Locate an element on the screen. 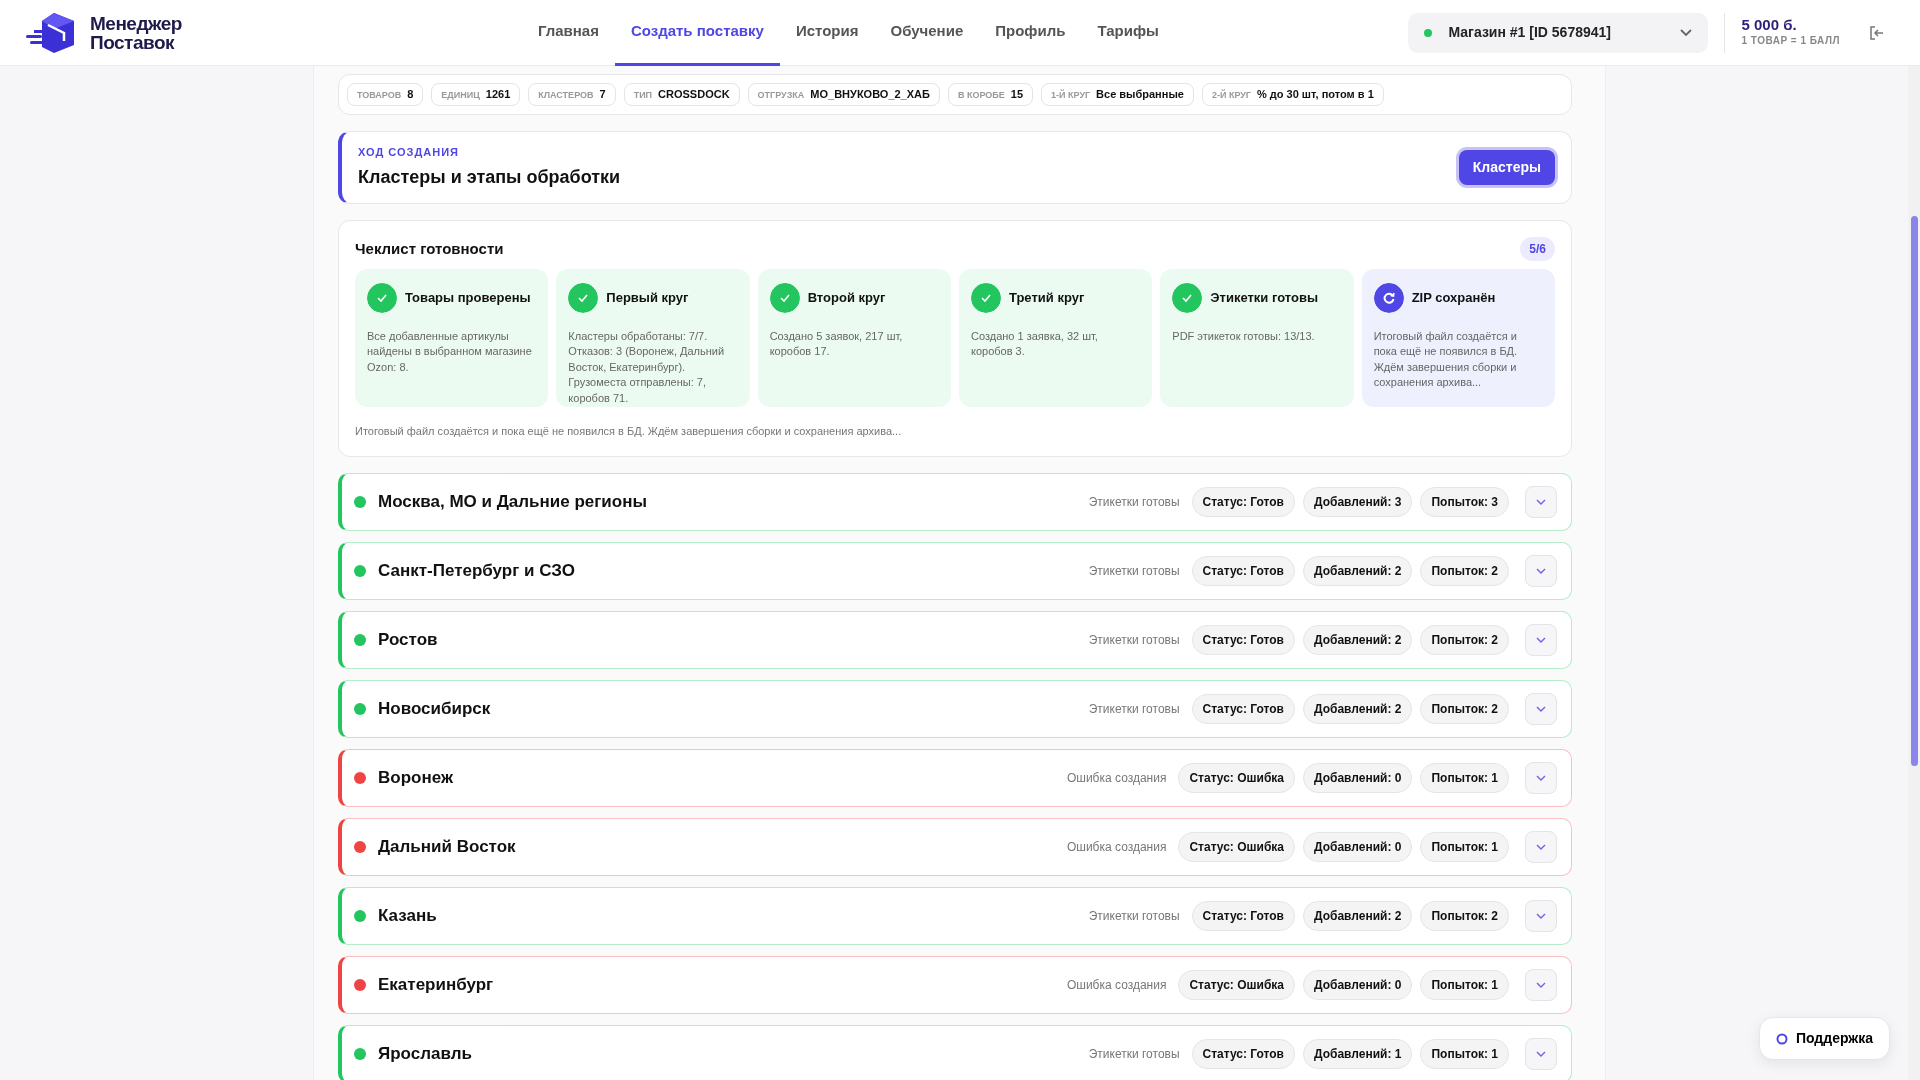  cluster-name: Ростов is located at coordinates (408, 639).